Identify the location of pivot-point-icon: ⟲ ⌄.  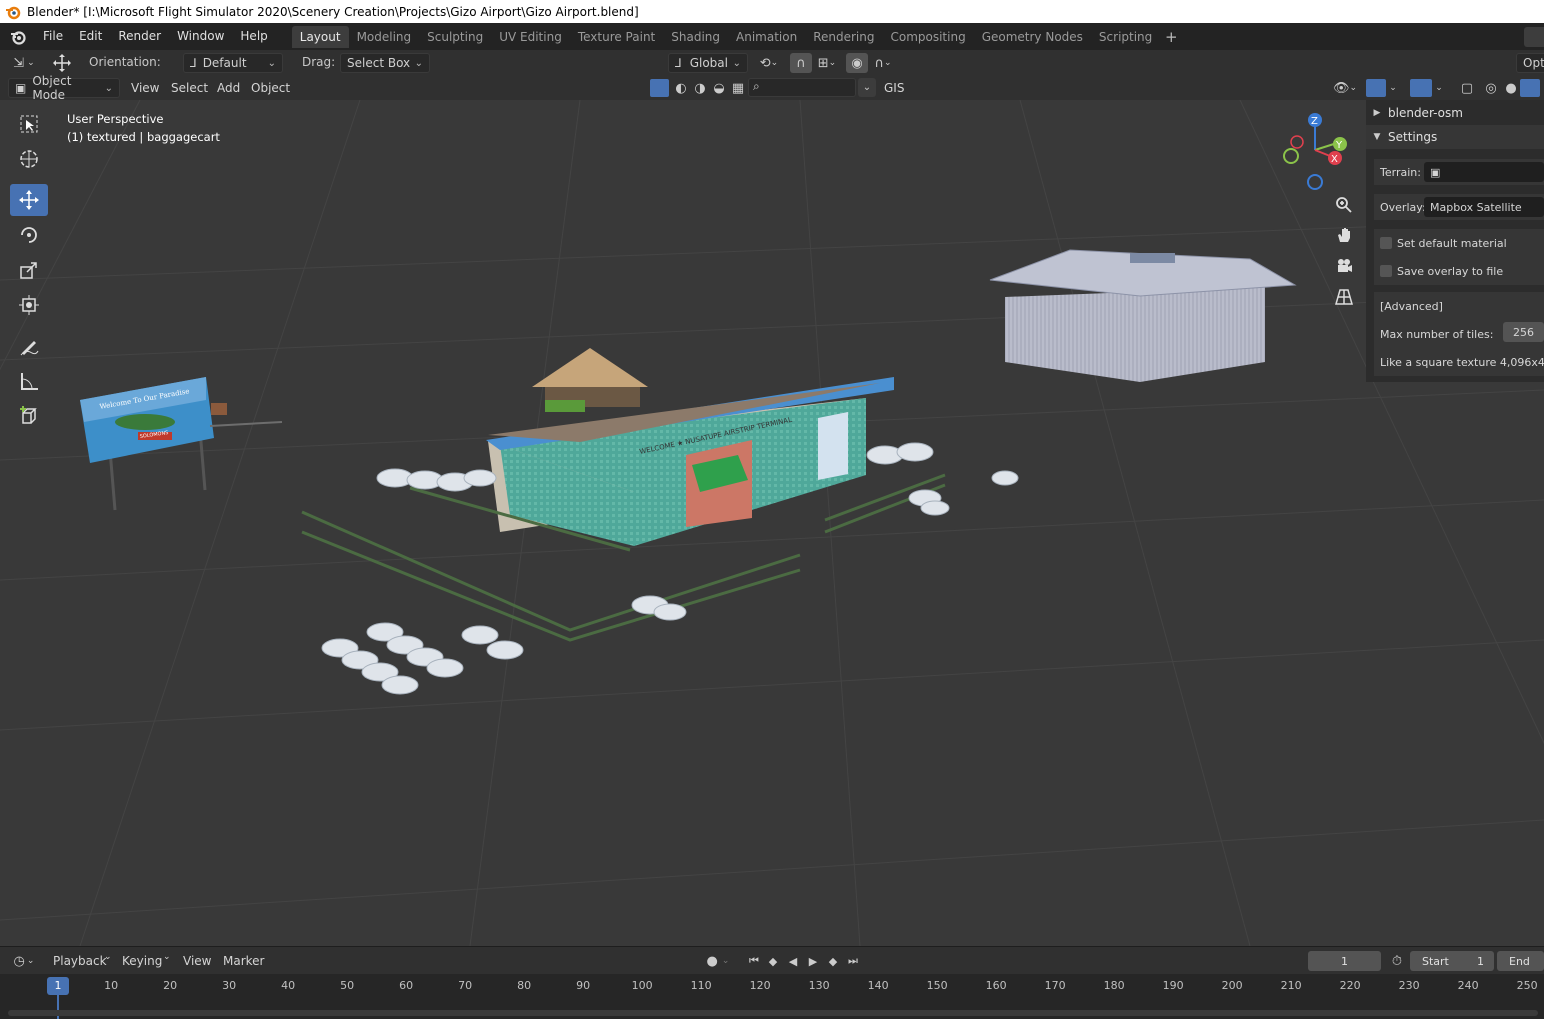
(769, 63).